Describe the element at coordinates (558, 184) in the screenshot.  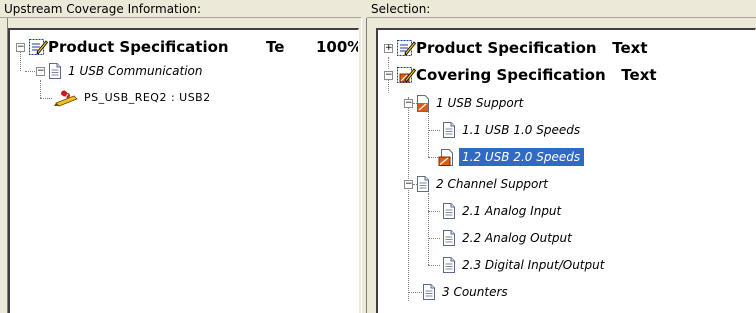
I see `tree-node-channel-support: − 2 Channel Support` at that location.